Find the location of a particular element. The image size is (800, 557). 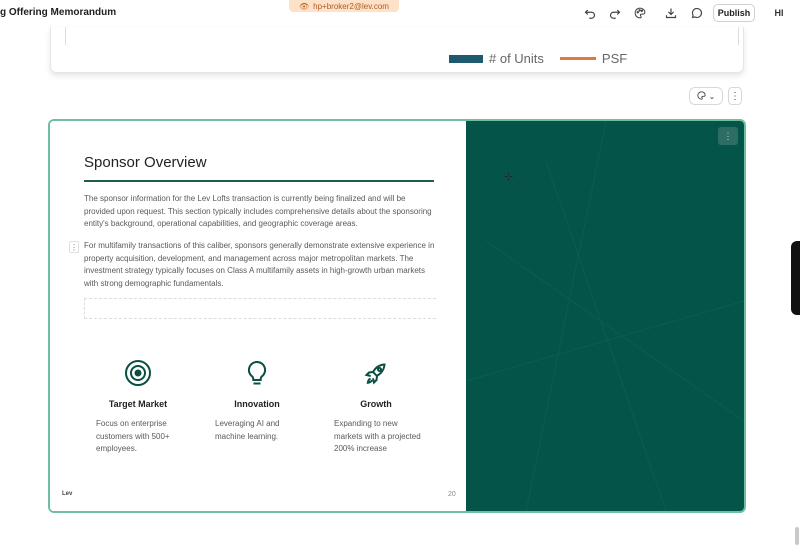

undo-icon is located at coordinates (590, 13).